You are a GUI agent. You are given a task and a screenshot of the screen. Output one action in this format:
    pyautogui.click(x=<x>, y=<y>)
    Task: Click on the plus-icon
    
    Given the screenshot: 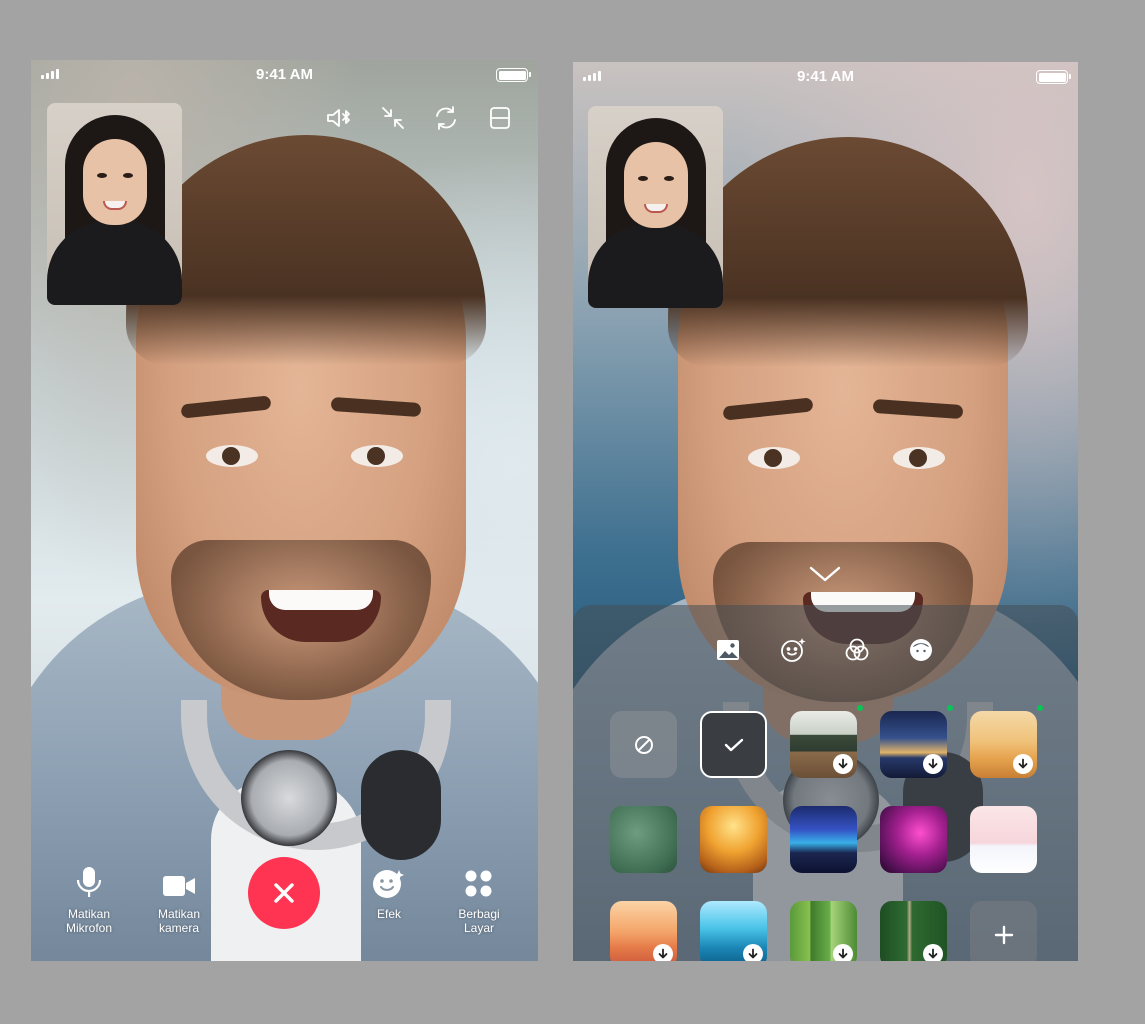 What is the action you would take?
    pyautogui.click(x=1003, y=934)
    